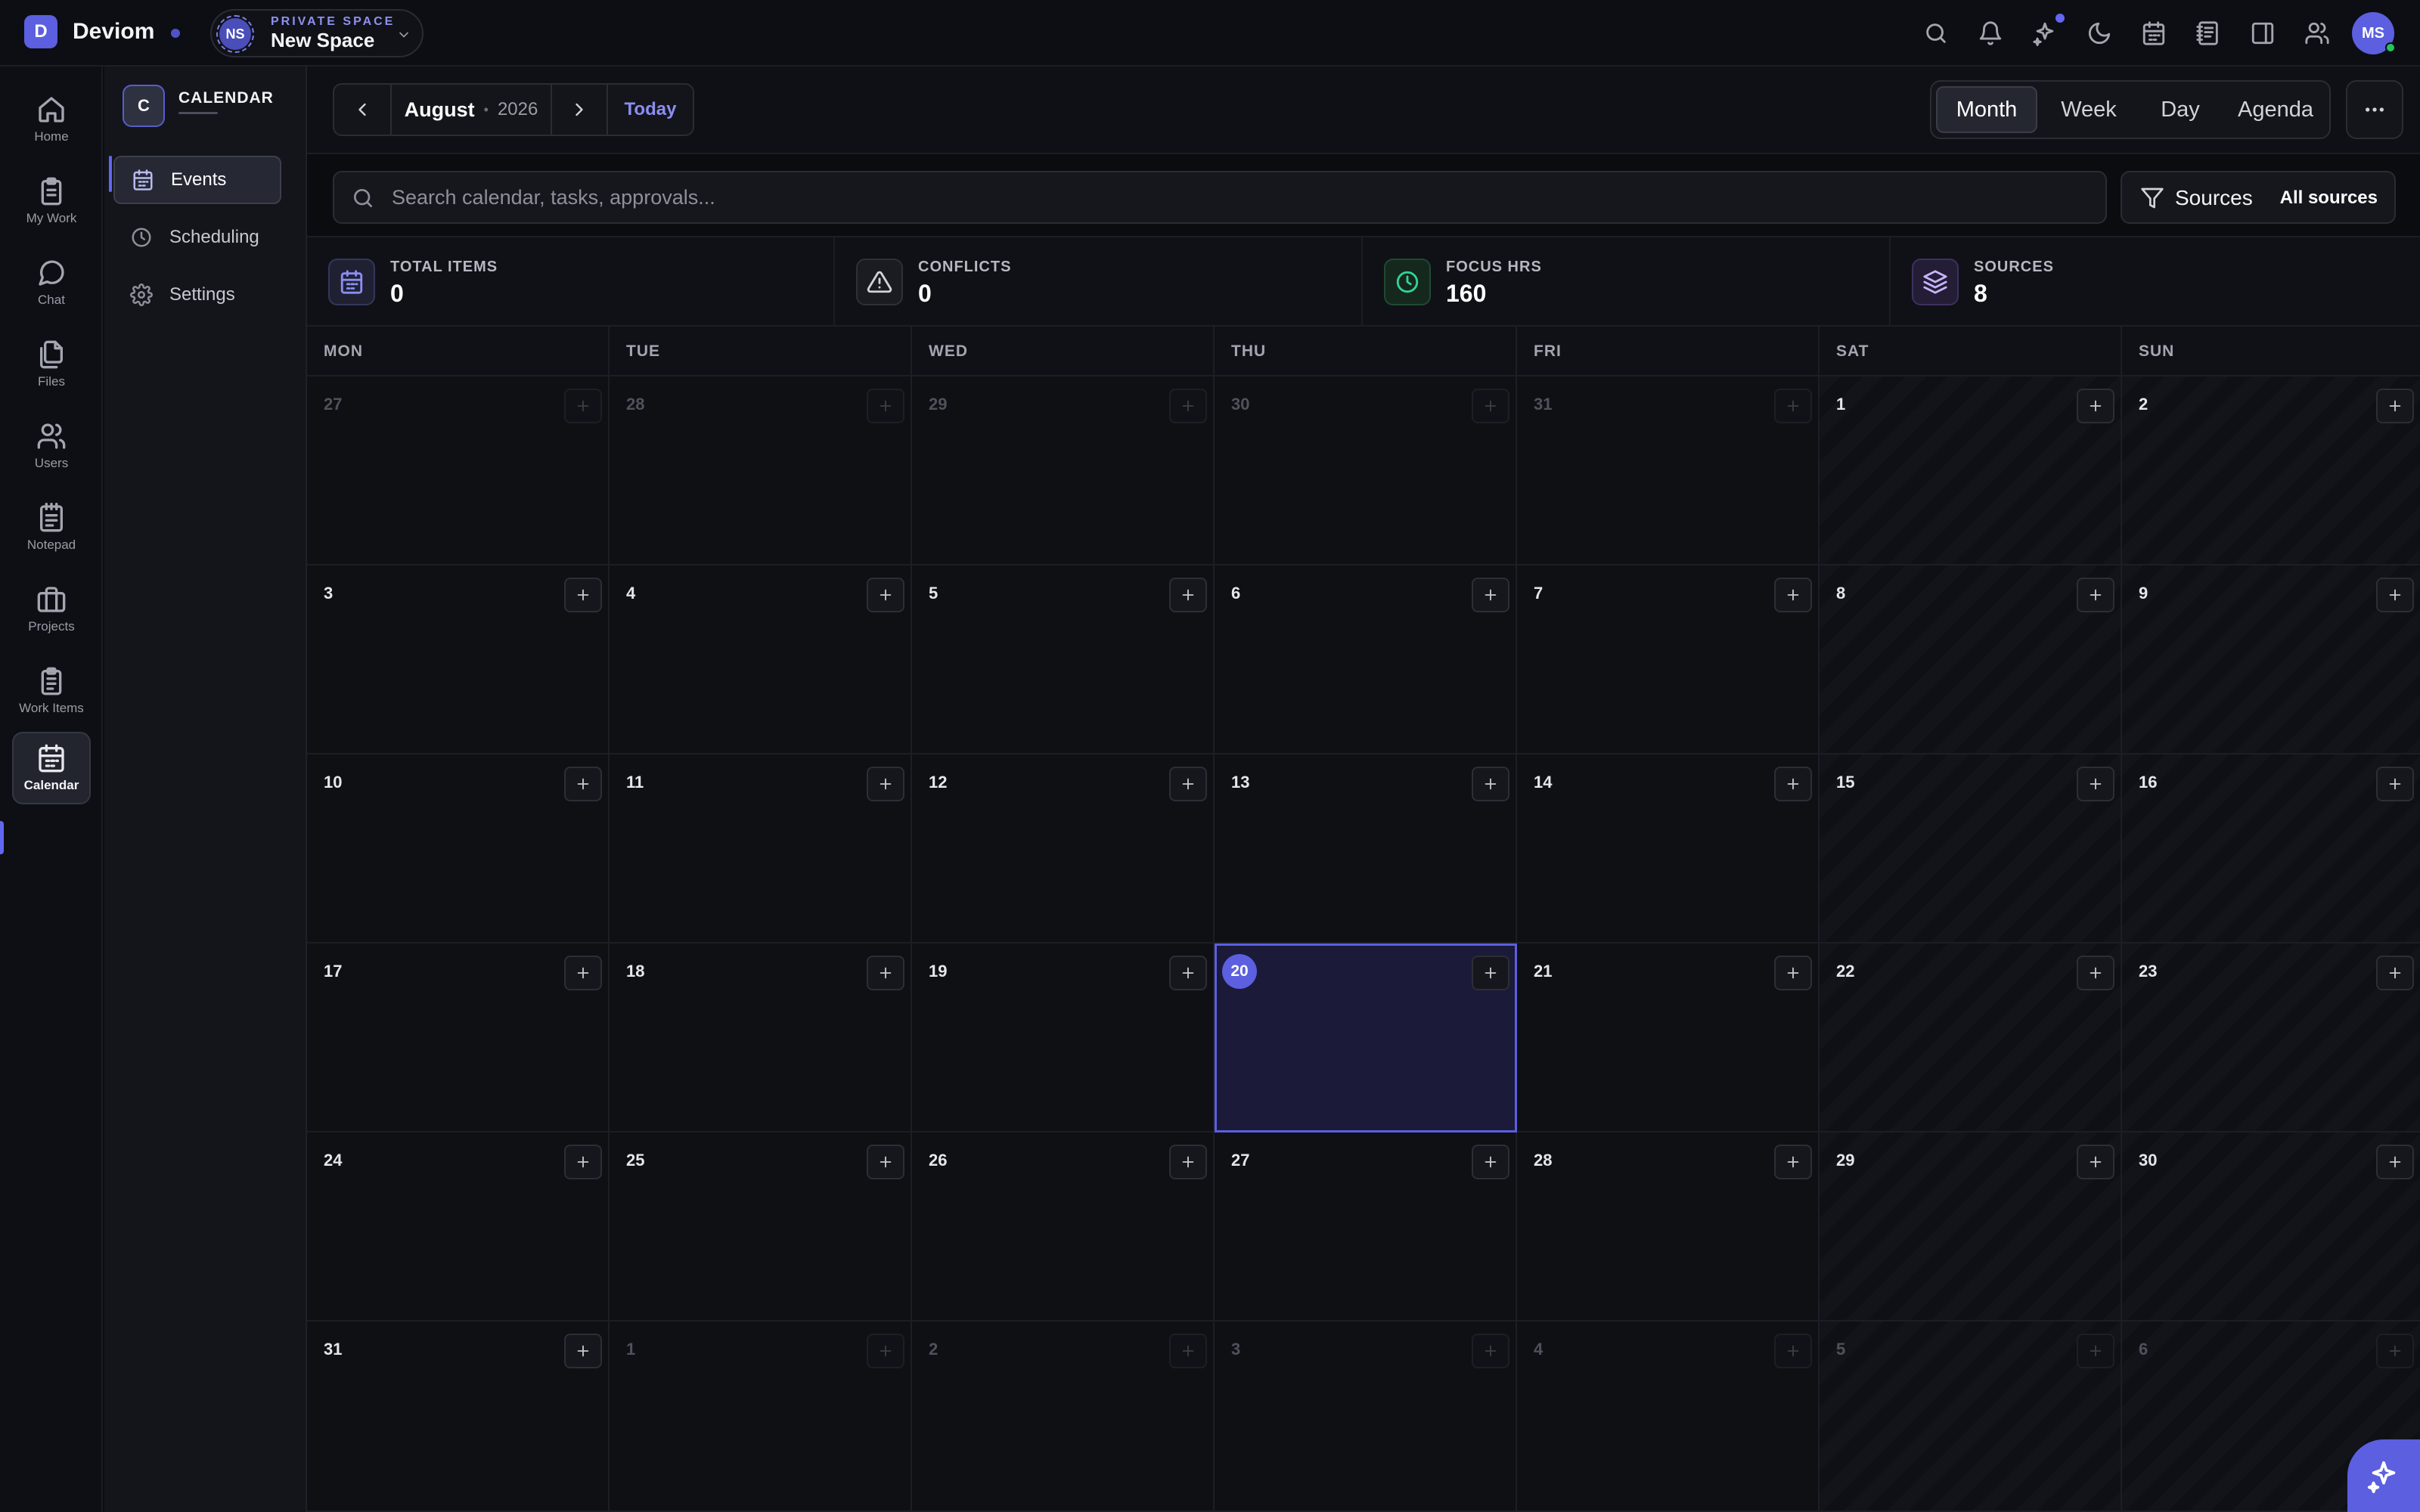  What do you see at coordinates (51, 527) in the screenshot?
I see `rail-item-notepad: Notepad` at bounding box center [51, 527].